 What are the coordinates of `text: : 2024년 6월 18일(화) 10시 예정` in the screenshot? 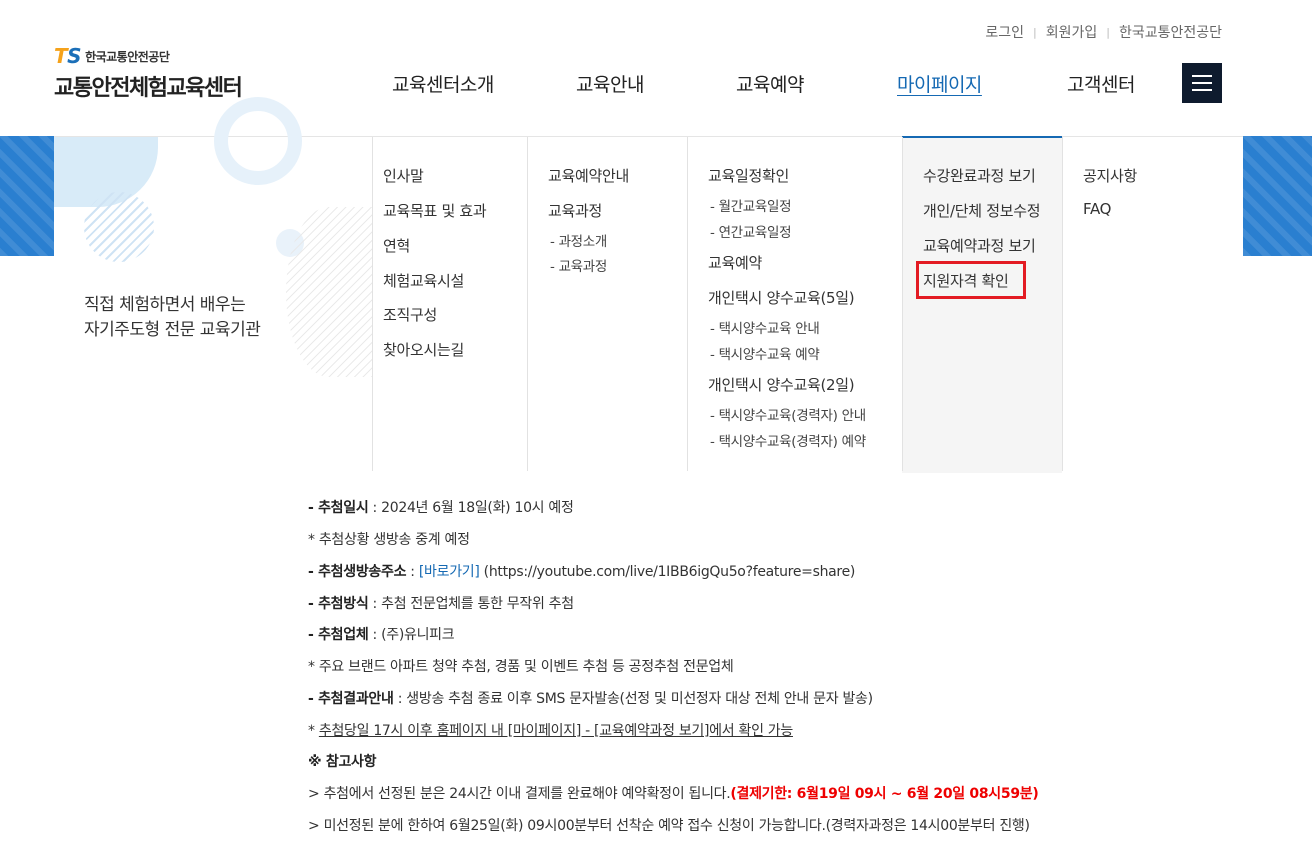 It's located at (471, 508).